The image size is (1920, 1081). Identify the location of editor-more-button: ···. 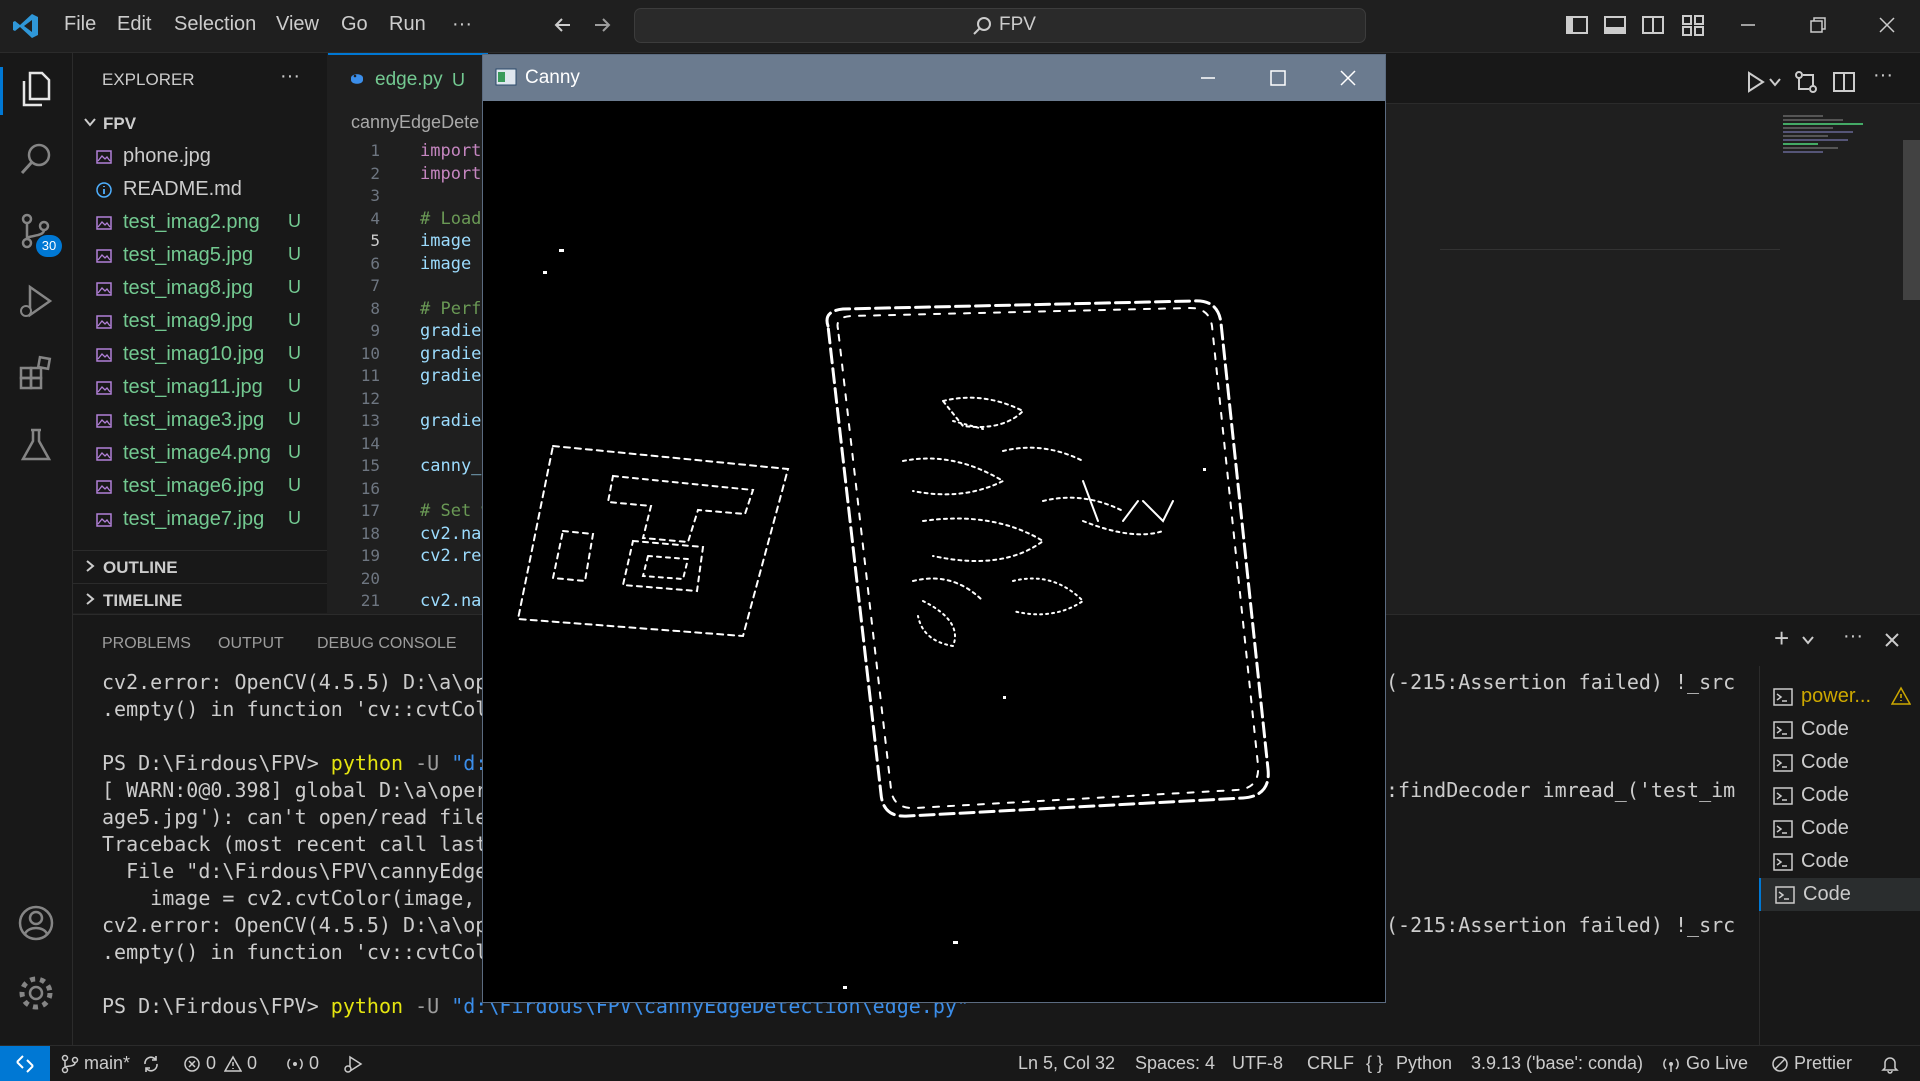
(1883, 75).